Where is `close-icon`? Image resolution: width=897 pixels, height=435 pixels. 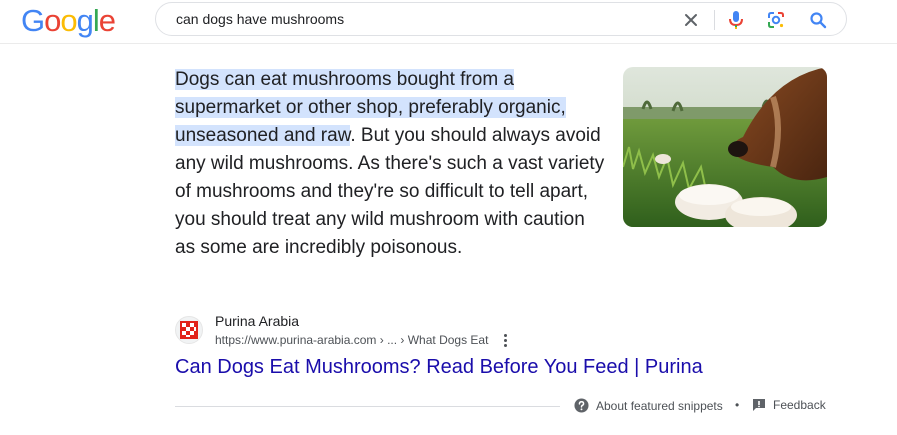 close-icon is located at coordinates (691, 20).